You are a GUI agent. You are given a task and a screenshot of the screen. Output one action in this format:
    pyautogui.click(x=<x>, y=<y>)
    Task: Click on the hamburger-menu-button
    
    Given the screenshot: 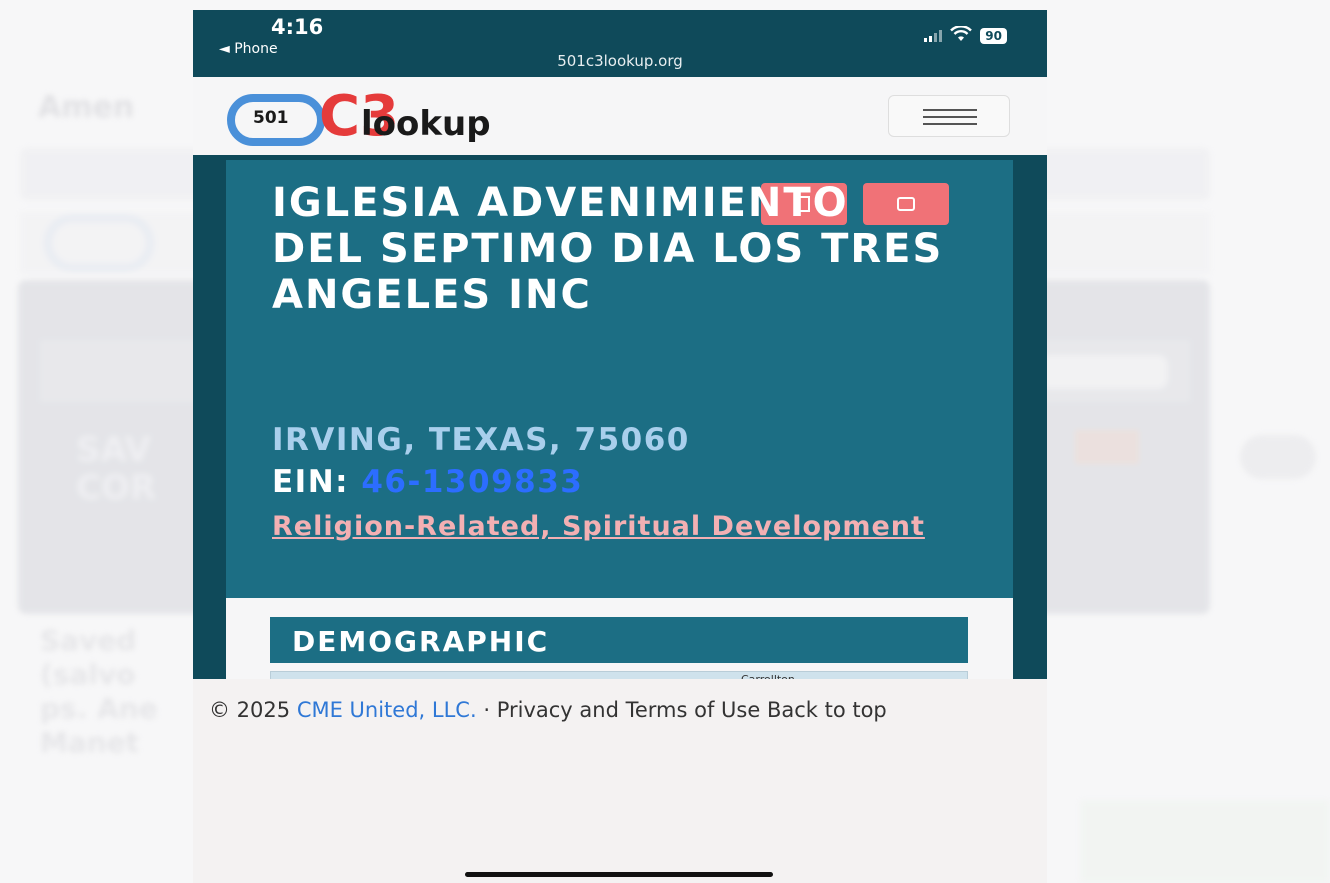 What is the action you would take?
    pyautogui.click(x=949, y=116)
    